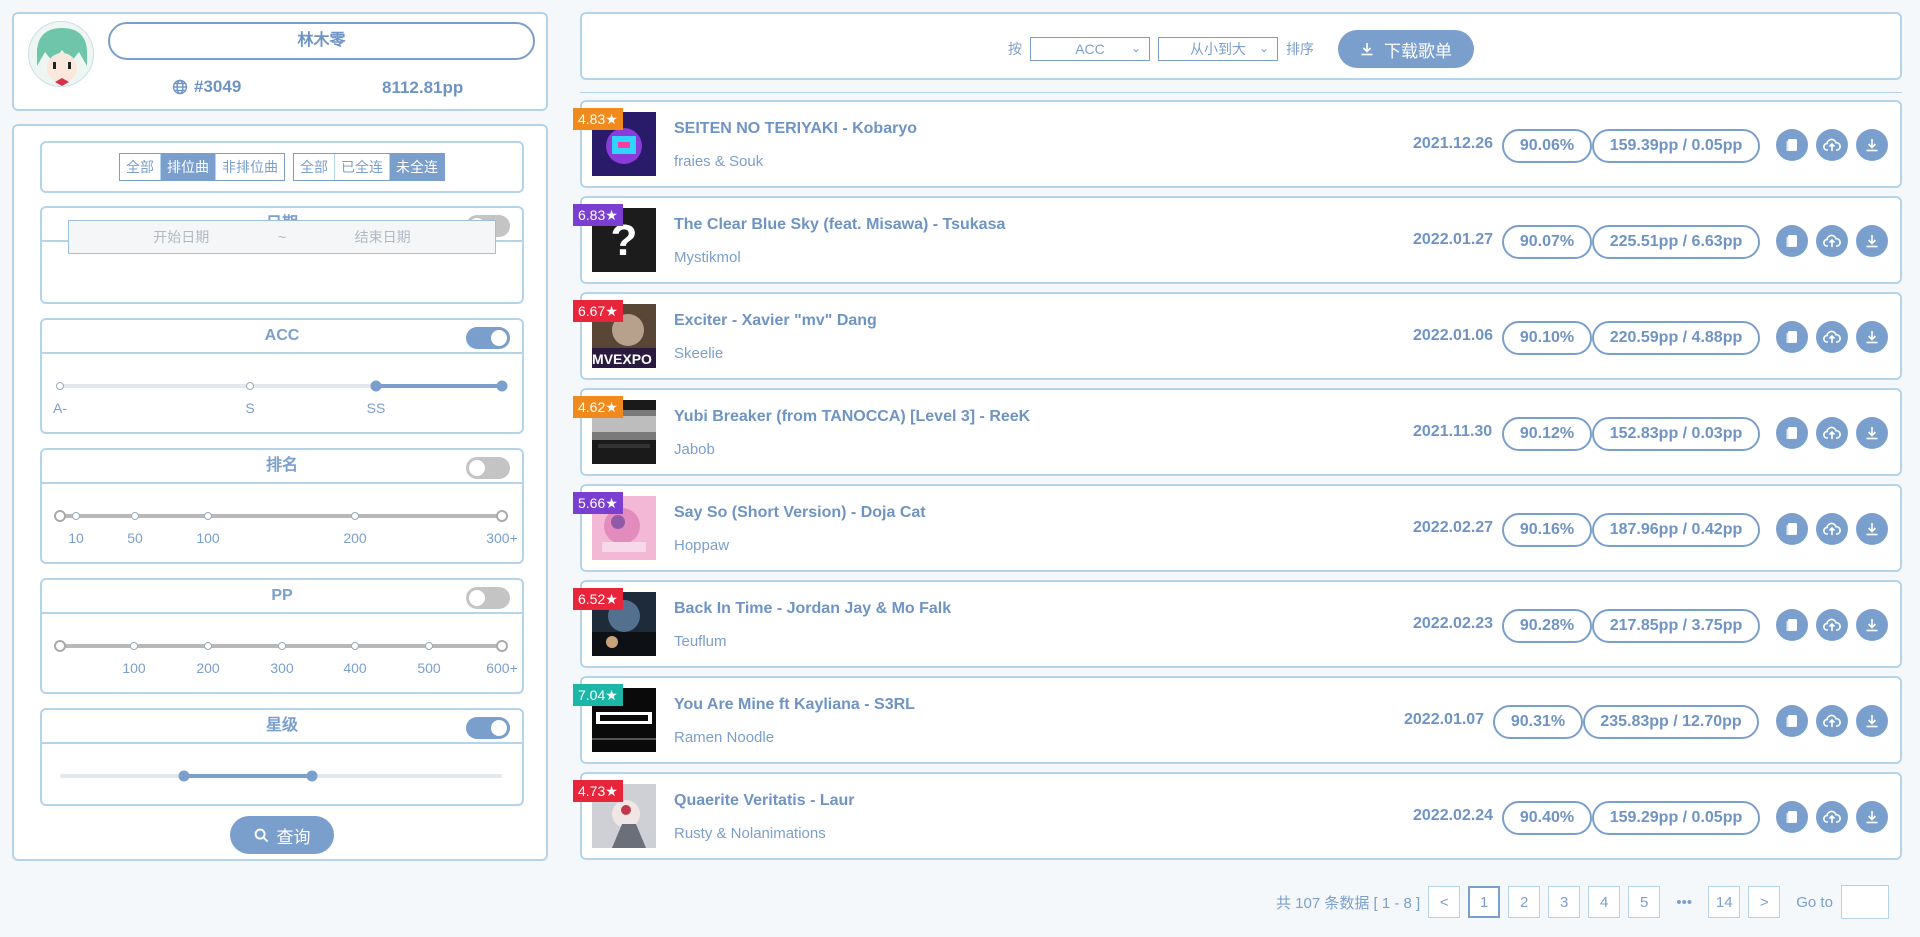 The height and width of the screenshot is (937, 1920). Describe the element at coordinates (184, 776) in the screenshot. I see `star-handle-min` at that location.